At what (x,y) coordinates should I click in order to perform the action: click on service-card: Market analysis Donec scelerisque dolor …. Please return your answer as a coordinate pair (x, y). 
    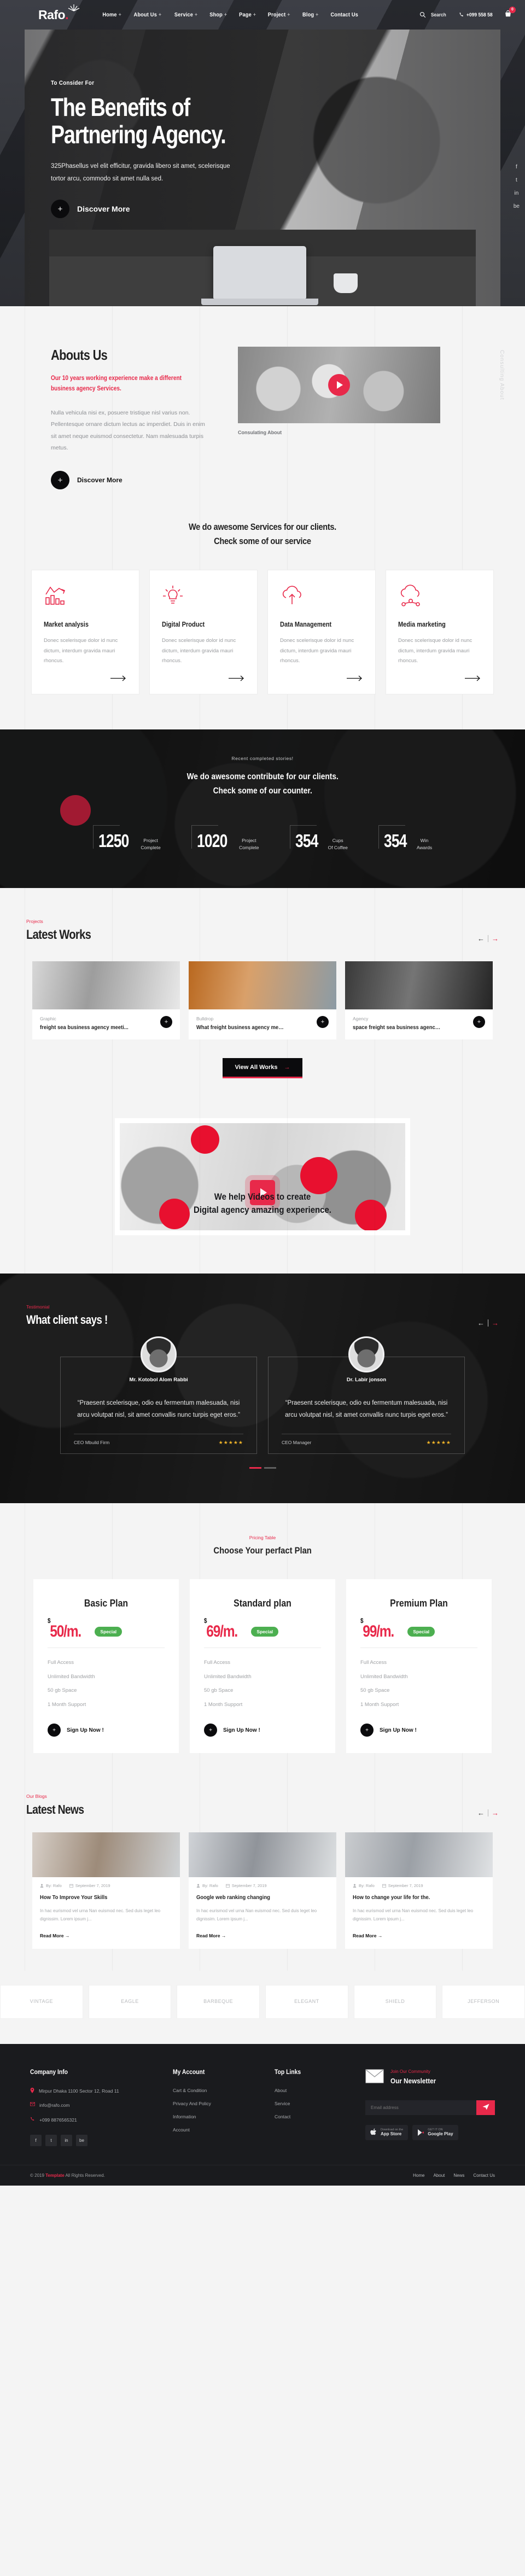
    Looking at the image, I should click on (85, 632).